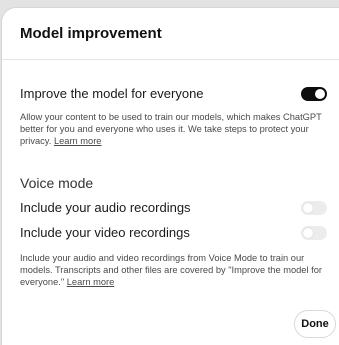 This screenshot has width=339, height=345. I want to click on dialog-header: Model improvement, so click(170, 34).